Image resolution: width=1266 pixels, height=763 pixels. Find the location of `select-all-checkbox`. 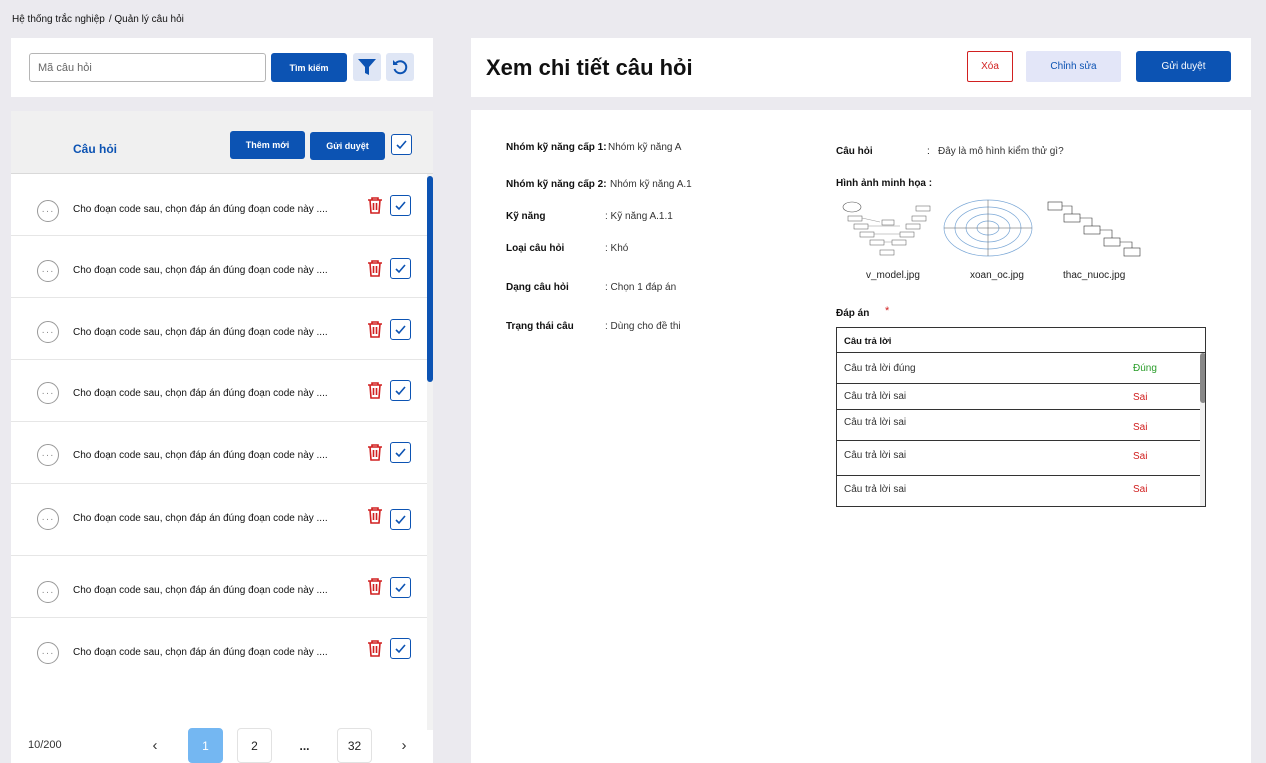

select-all-checkbox is located at coordinates (401, 144).